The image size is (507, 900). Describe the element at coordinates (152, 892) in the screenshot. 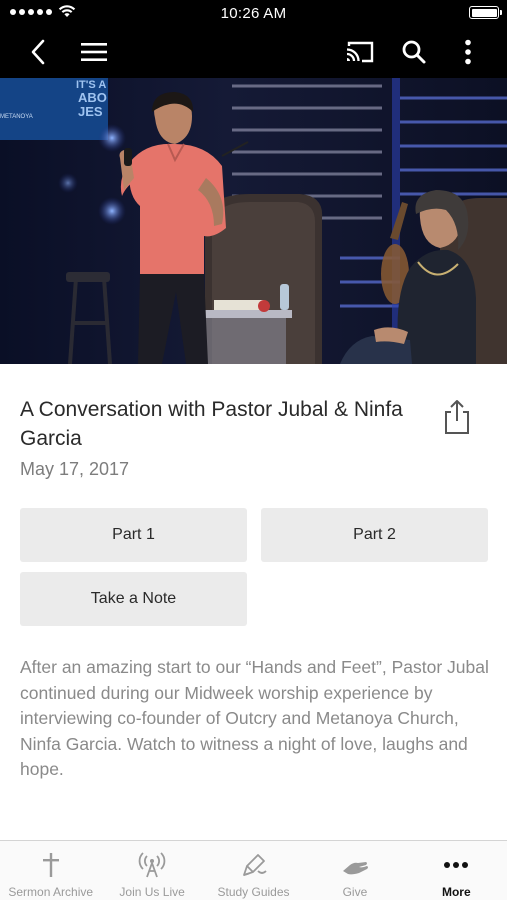

I see `tab-label-join-us-live: Join Us Live` at that location.